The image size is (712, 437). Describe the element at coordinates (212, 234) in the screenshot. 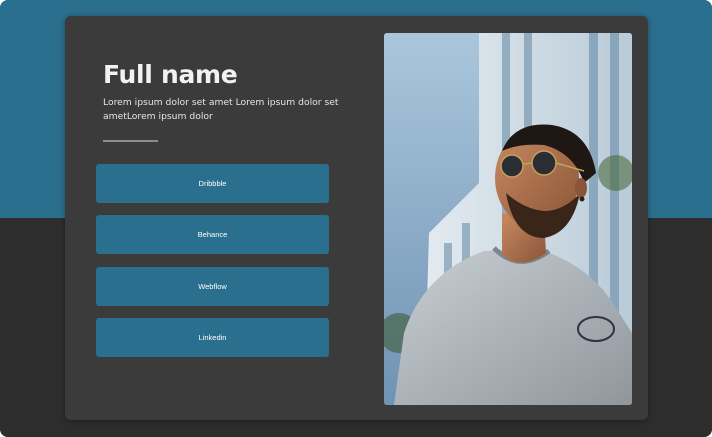

I see `behance-button: Behance` at that location.